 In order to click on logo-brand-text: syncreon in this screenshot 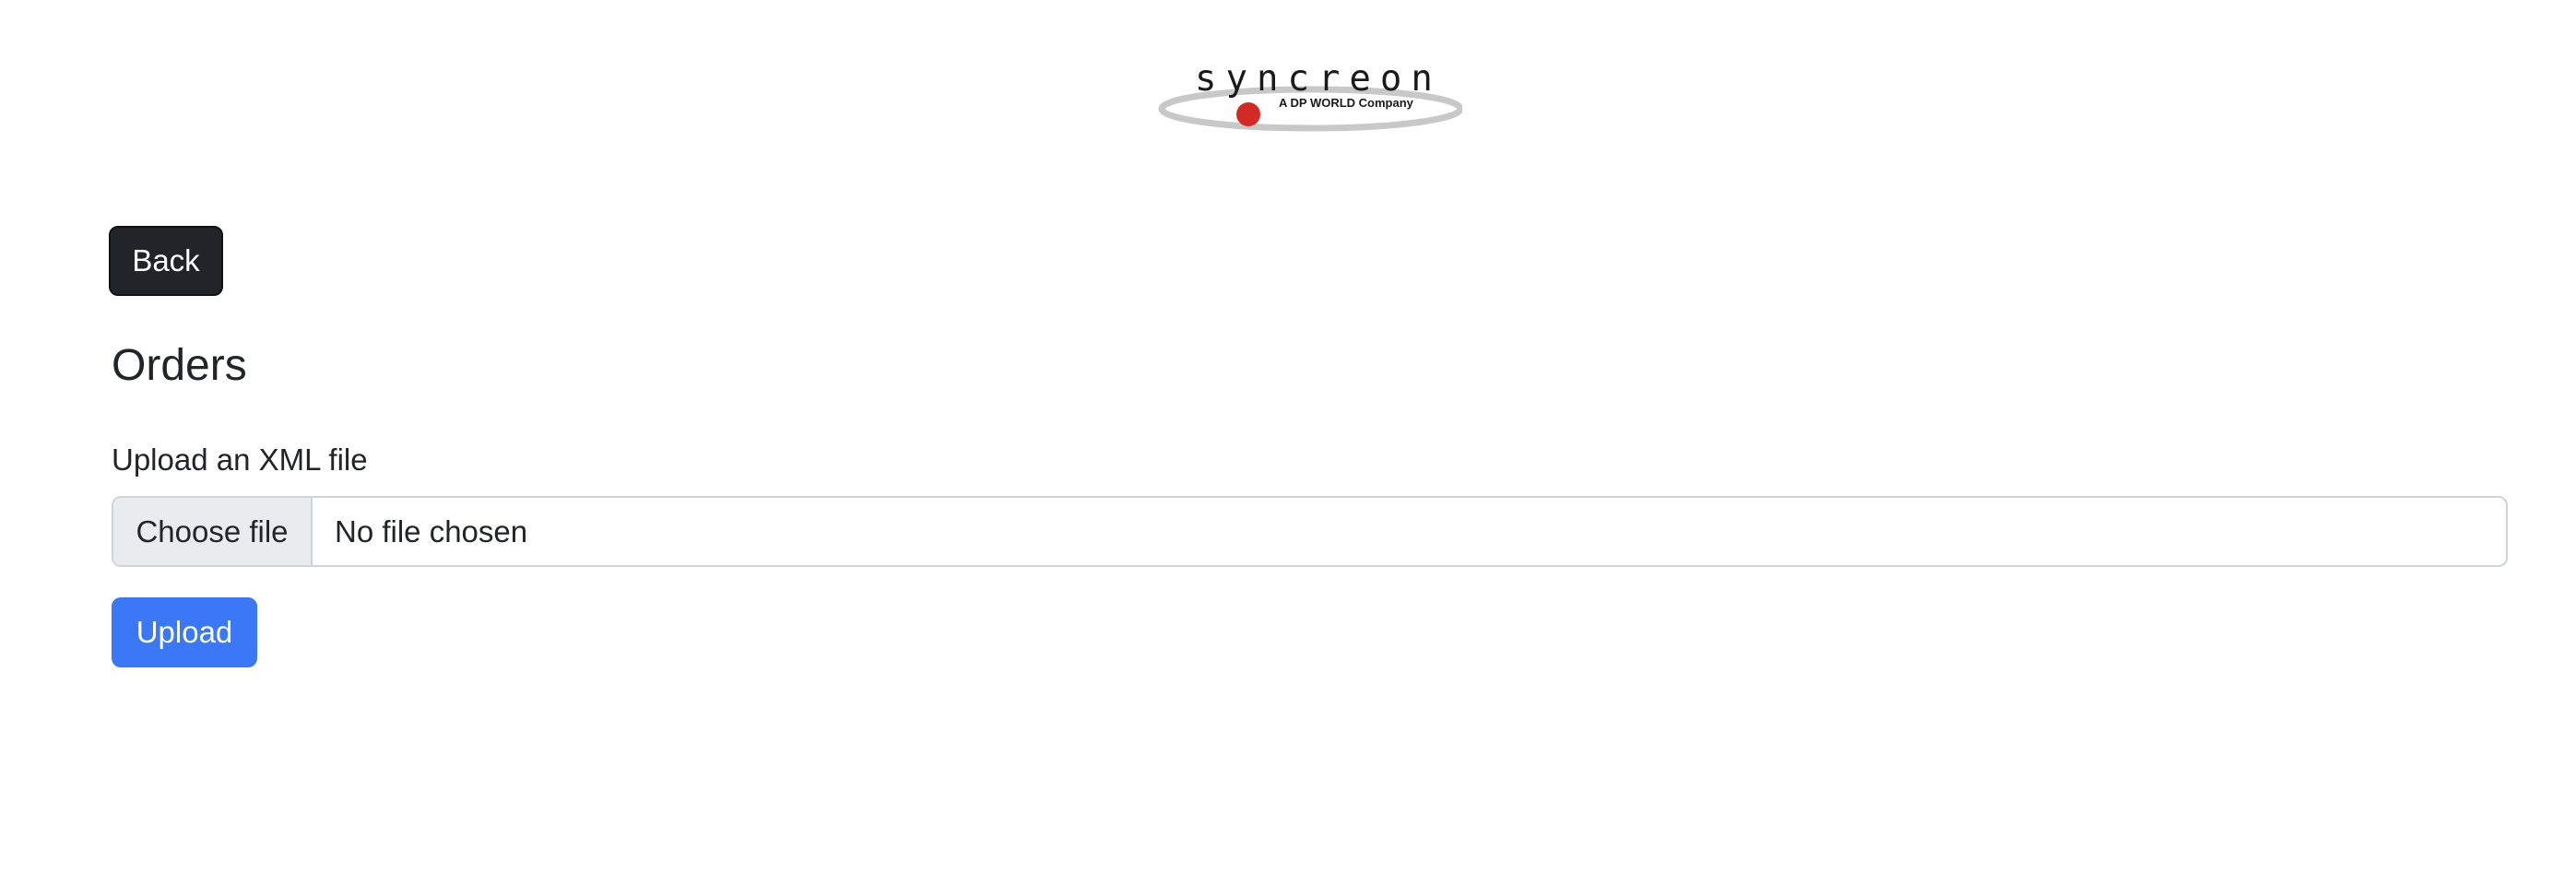, I will do `click(1318, 79)`.